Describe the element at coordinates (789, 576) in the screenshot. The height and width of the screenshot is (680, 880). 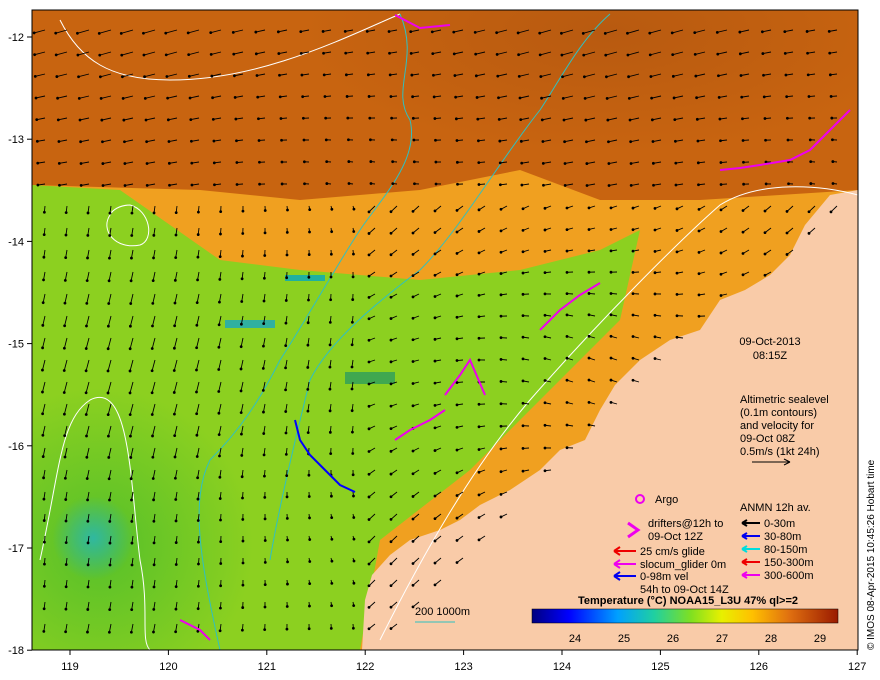
I see `anmn-label: 300-600m` at that location.